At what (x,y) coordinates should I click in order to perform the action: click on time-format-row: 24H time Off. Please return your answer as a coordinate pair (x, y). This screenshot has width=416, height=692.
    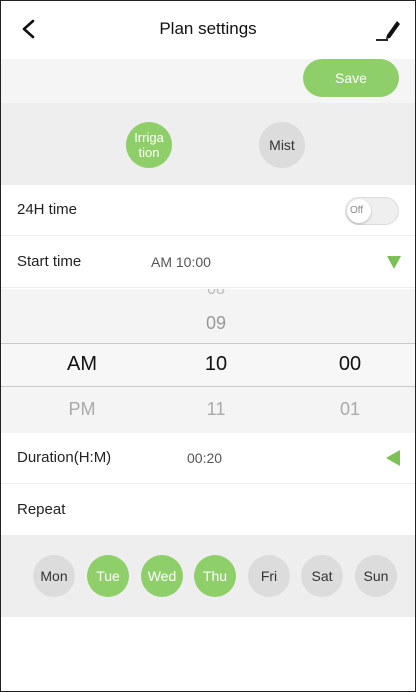
    Looking at the image, I should click on (208, 210).